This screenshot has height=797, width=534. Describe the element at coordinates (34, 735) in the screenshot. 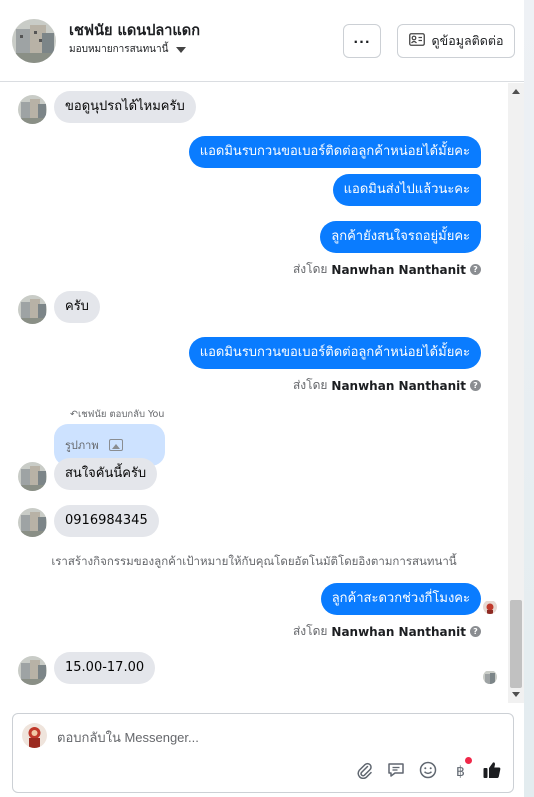

I see `user-avatar` at that location.